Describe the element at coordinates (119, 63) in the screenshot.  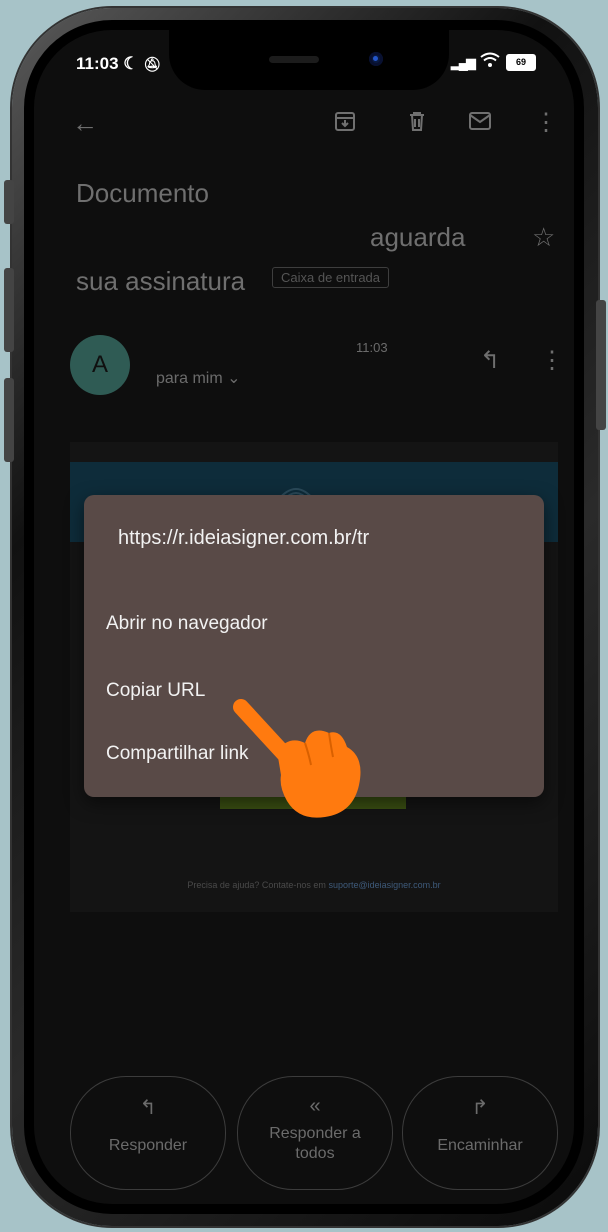
I see `status-time: 11:03 ☾ 🔕︎` at that location.